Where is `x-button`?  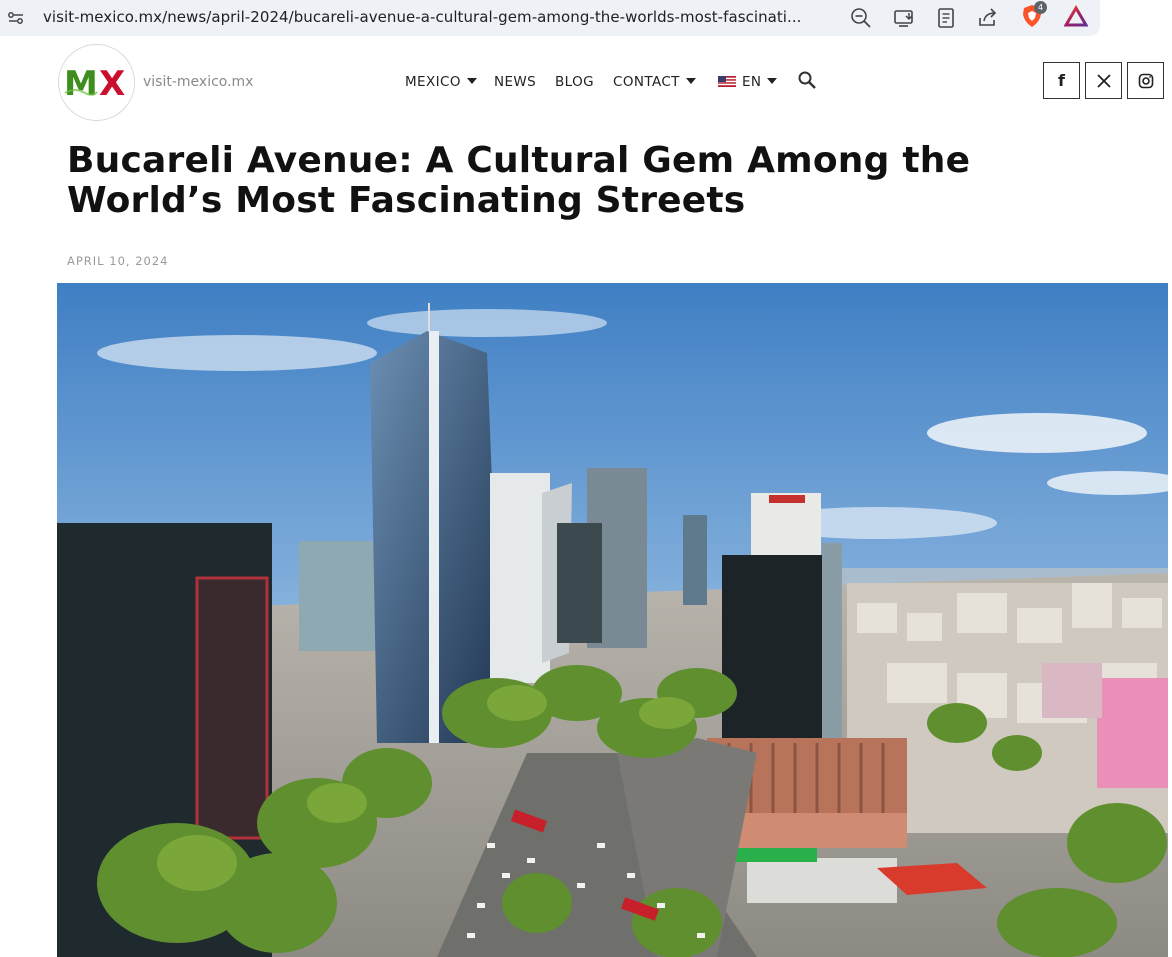 x-button is located at coordinates (1103, 80).